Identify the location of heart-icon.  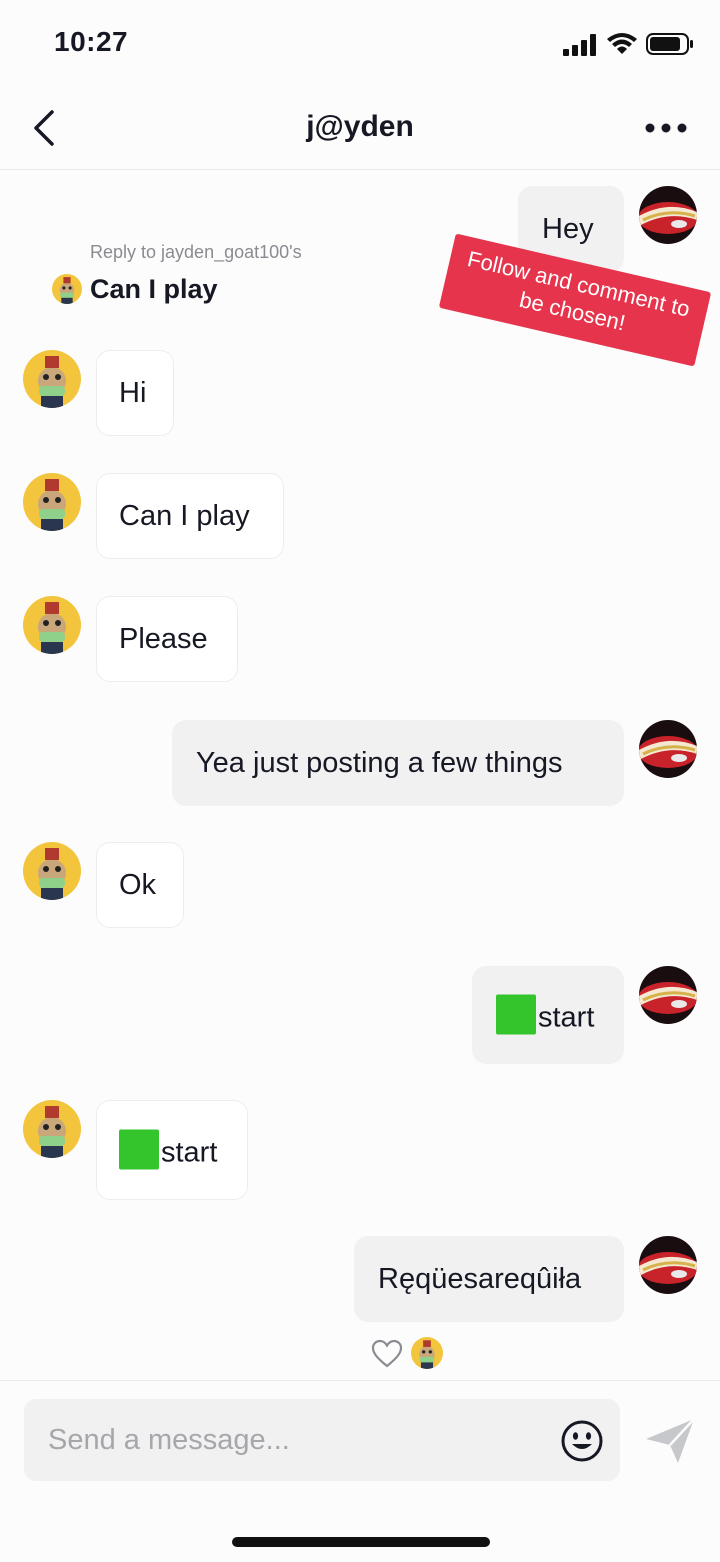
(387, 1354).